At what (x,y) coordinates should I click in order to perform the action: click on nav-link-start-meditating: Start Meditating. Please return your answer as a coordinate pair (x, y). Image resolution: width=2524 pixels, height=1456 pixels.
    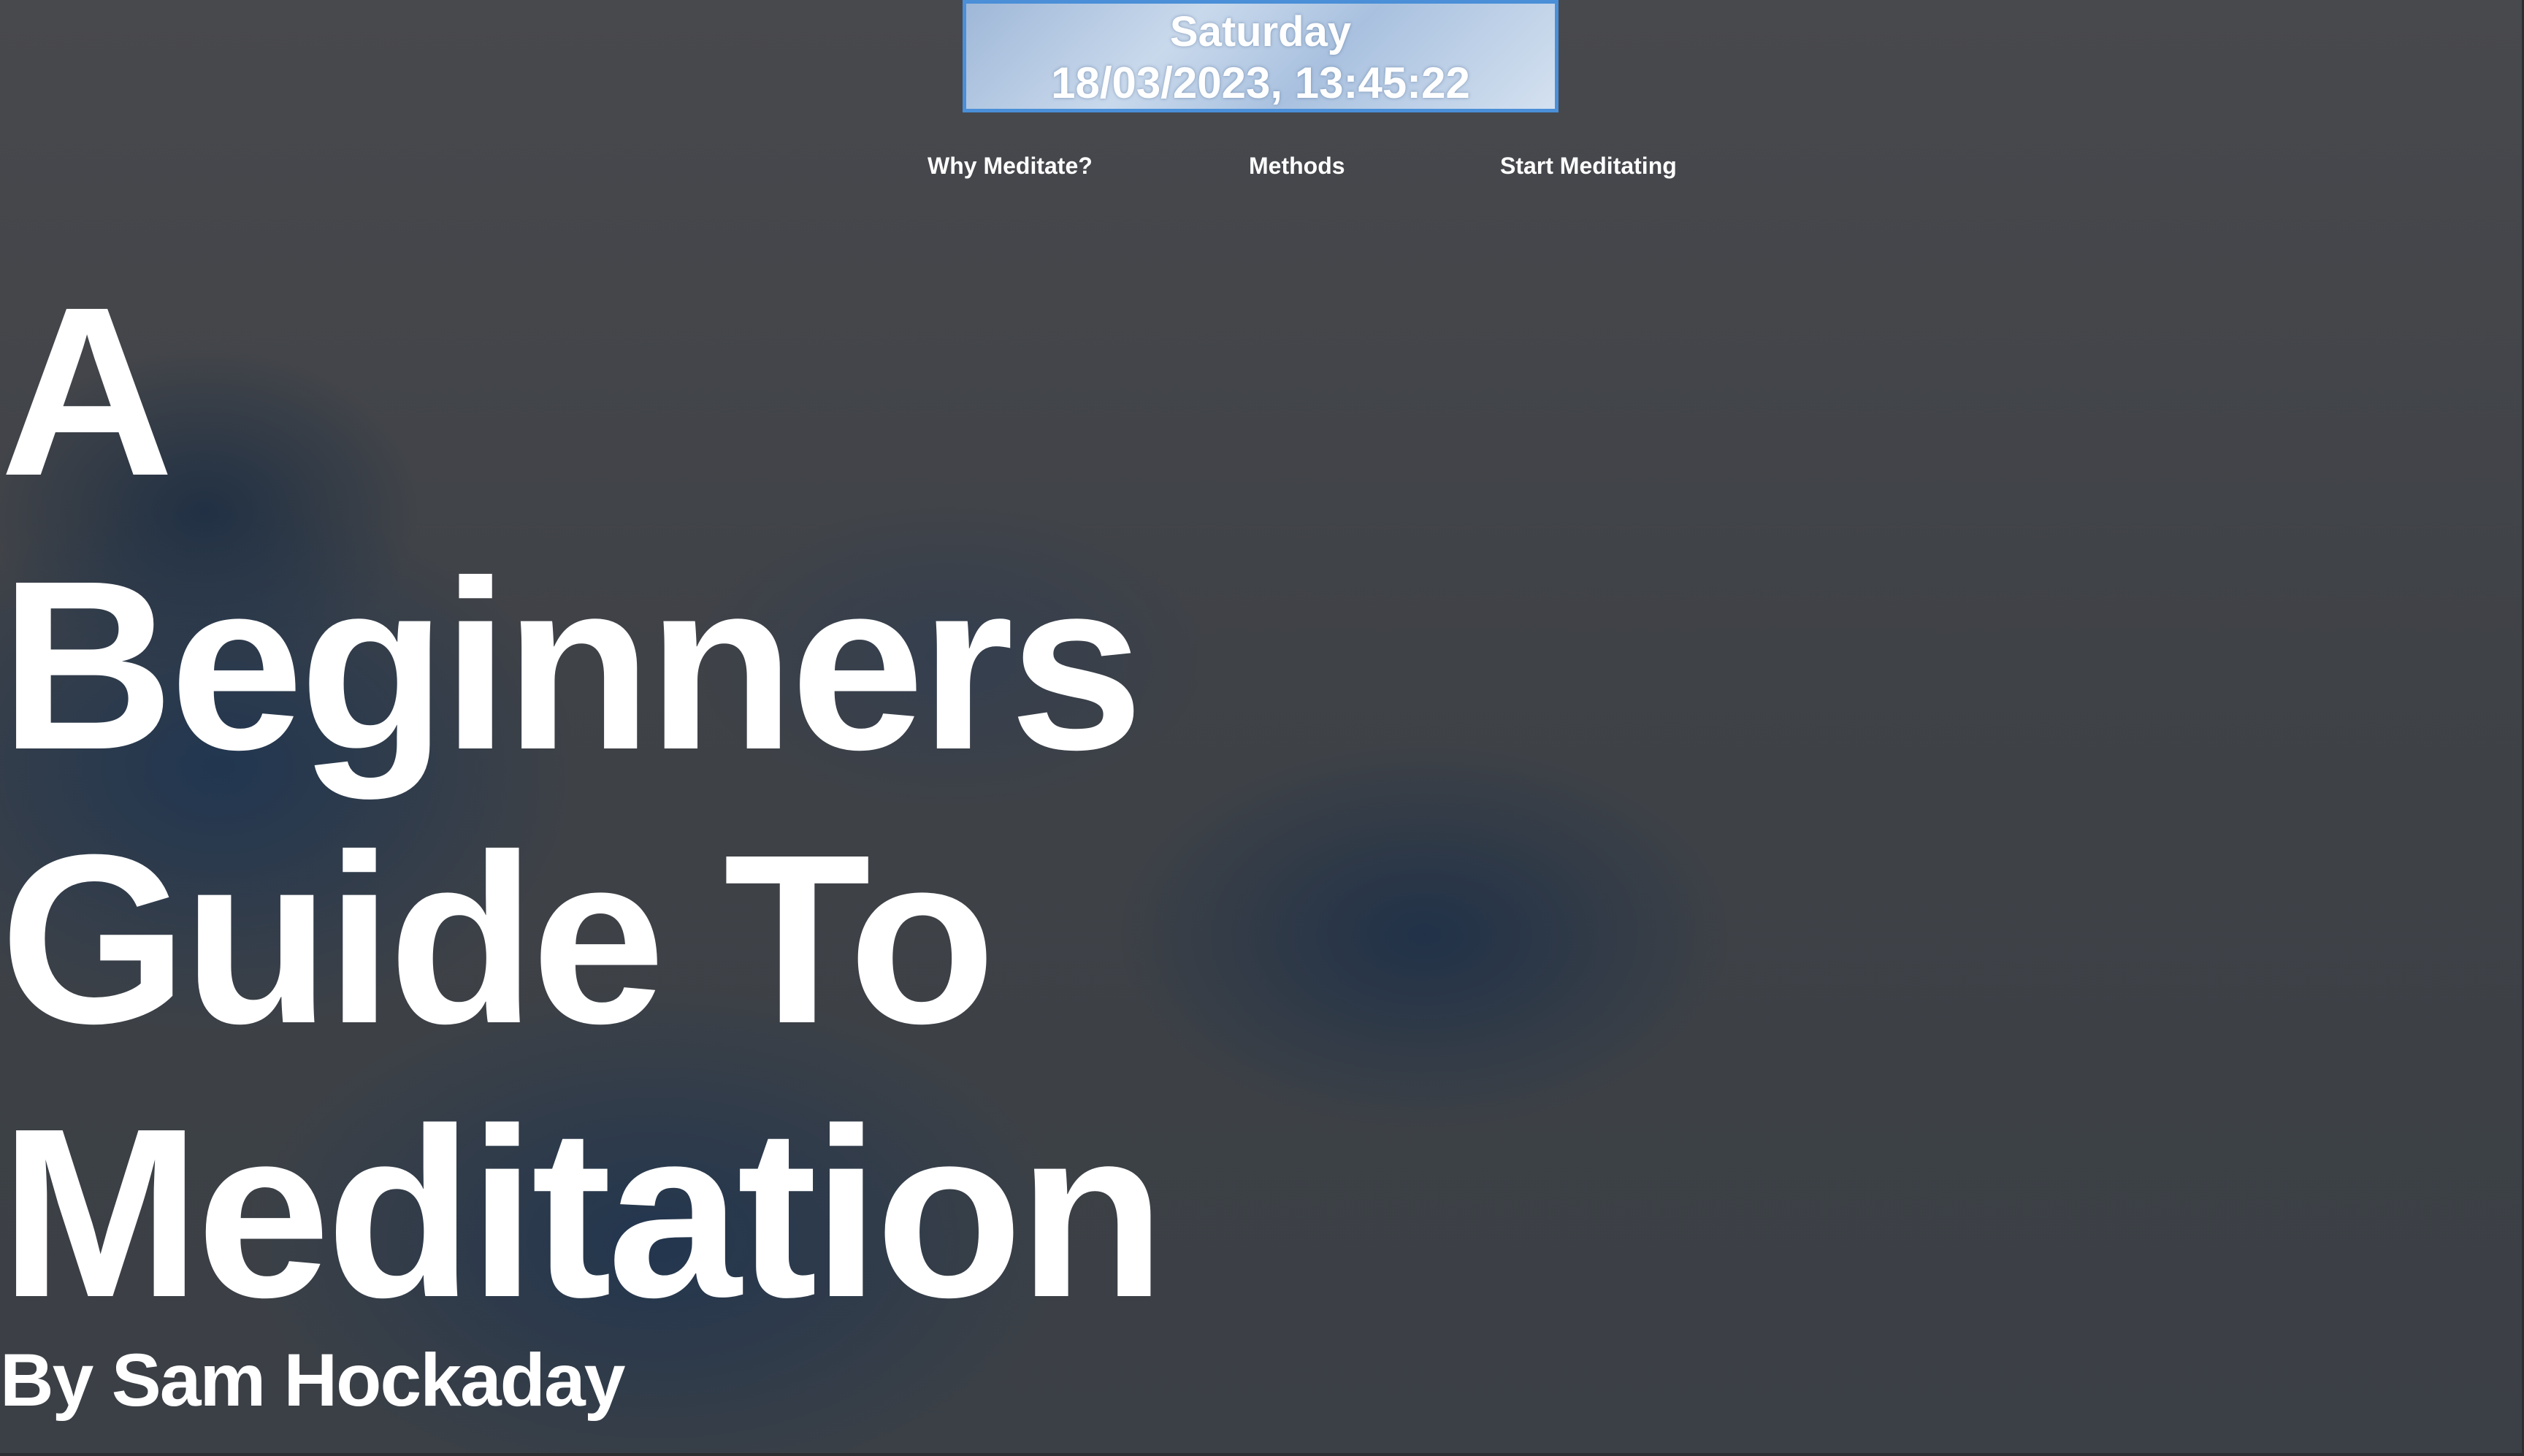
    Looking at the image, I should click on (1588, 166).